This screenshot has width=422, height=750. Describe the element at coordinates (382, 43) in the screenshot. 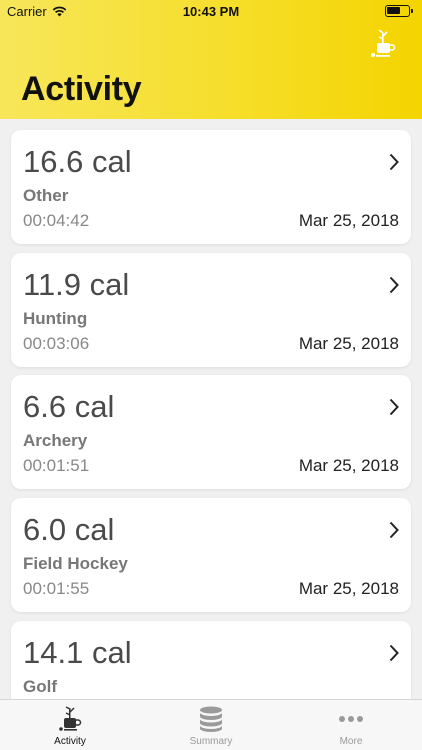

I see `golf-bag-cup-icon` at that location.